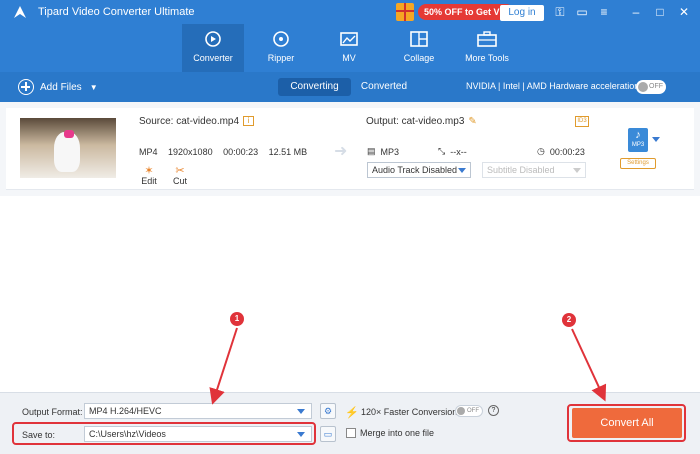 The image size is (700, 454). What do you see at coordinates (487, 58) in the screenshot?
I see `tab-label: More Tools` at bounding box center [487, 58].